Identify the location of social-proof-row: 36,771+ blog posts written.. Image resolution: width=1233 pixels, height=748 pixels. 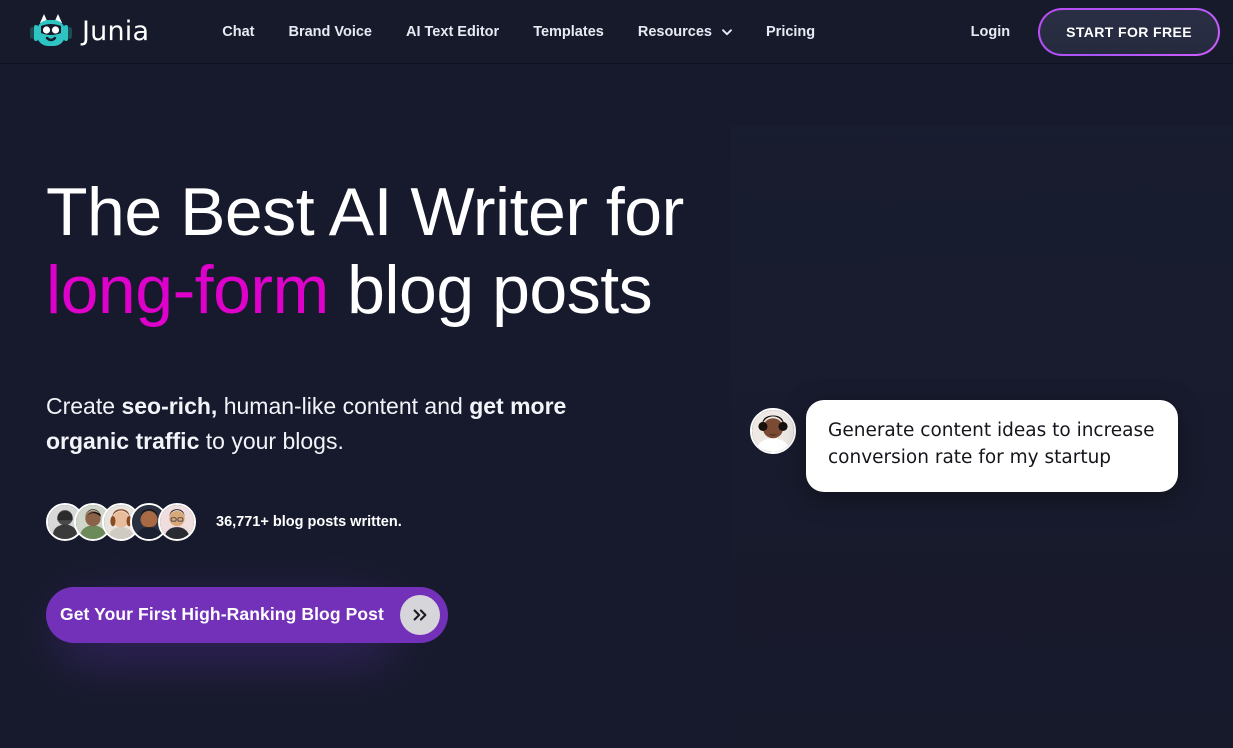
(396, 521).